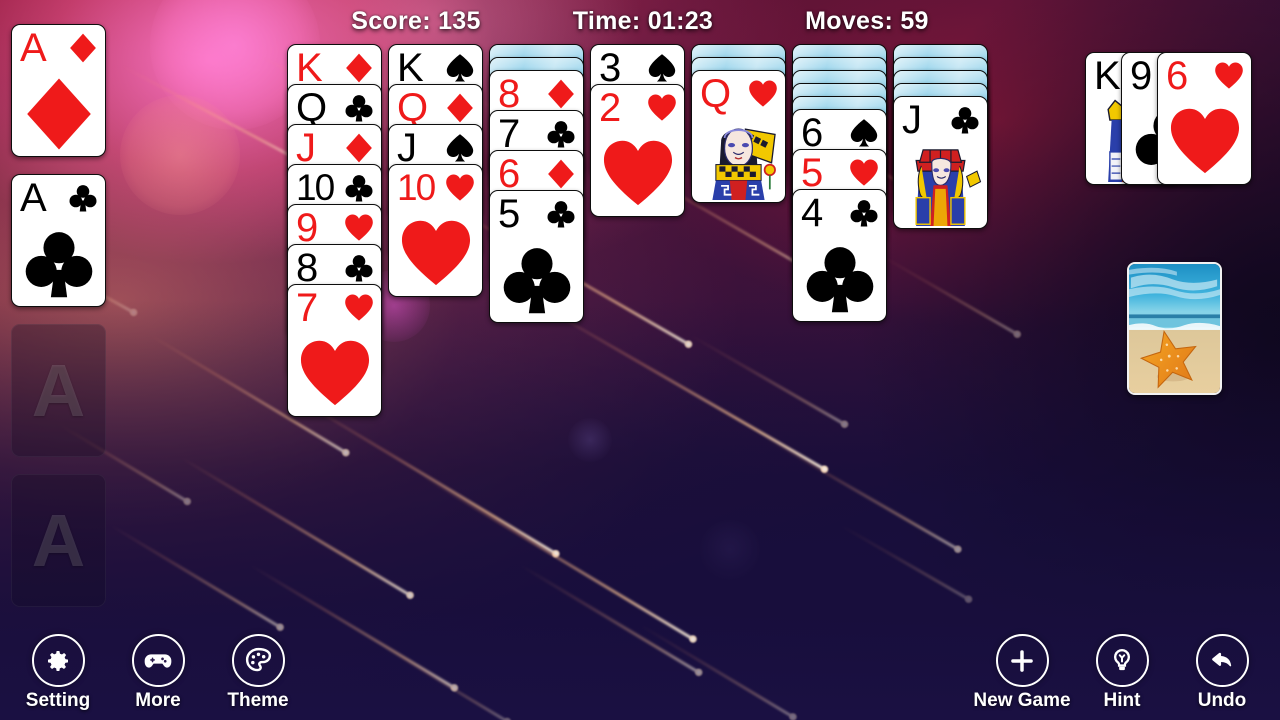  I want to click on toolbar-button-new-game: New Game, so click(1022, 673).